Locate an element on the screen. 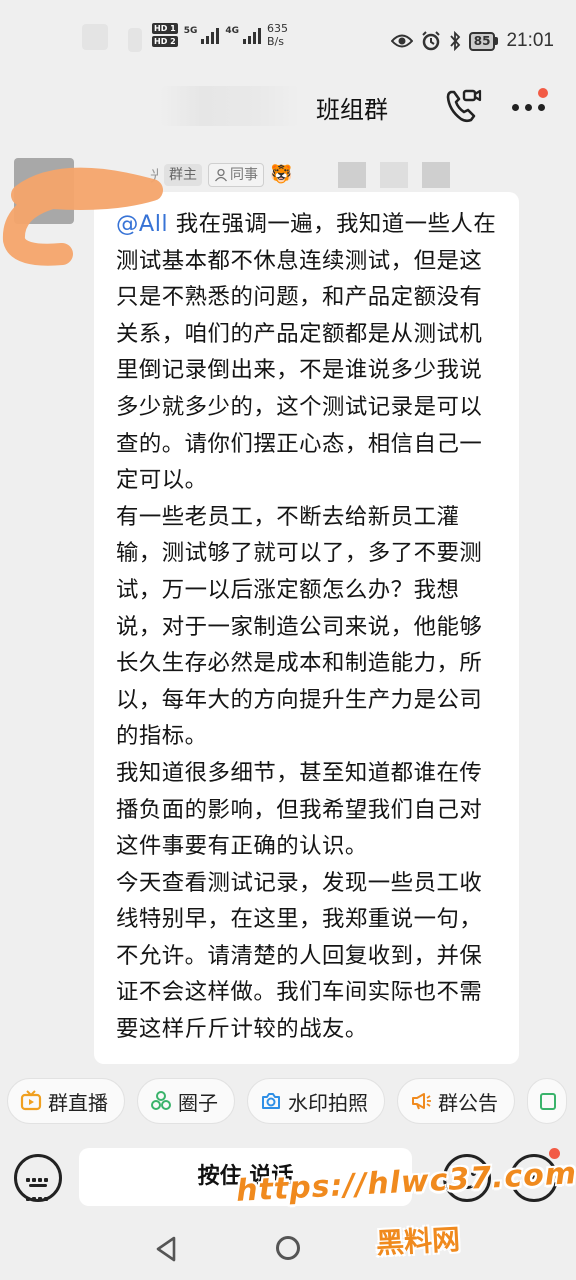  alarm-icon is located at coordinates (431, 41).